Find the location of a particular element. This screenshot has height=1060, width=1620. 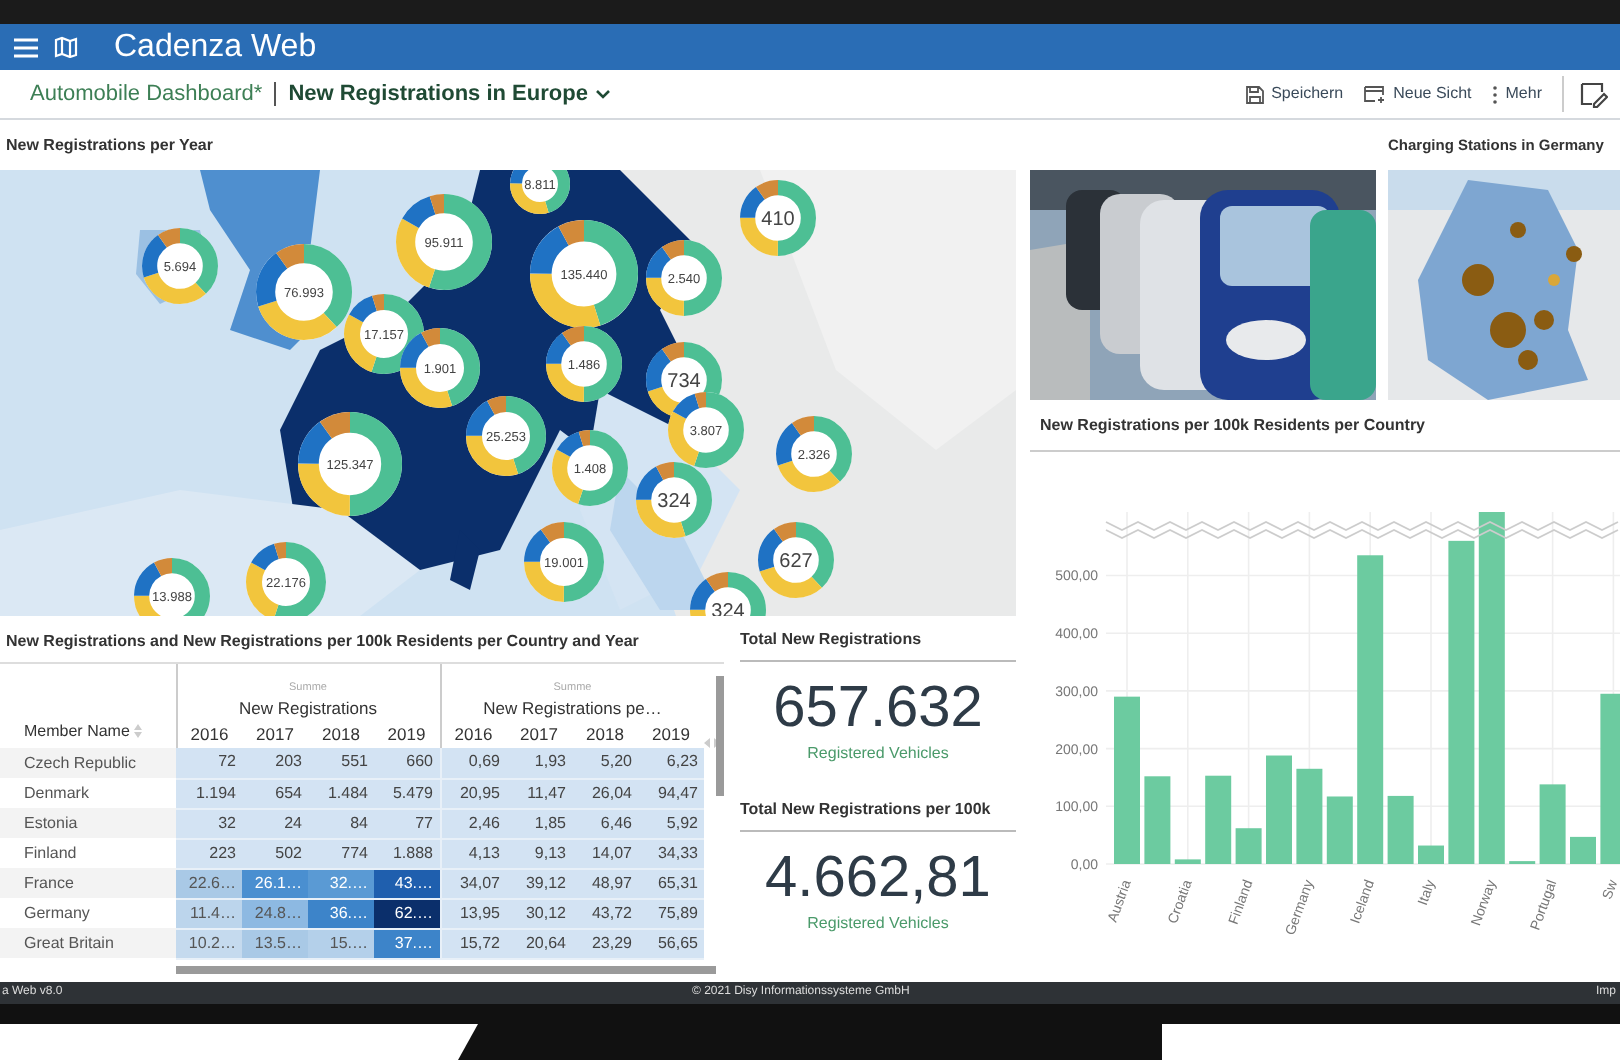

scroll-arrows-icon is located at coordinates (712, 743).